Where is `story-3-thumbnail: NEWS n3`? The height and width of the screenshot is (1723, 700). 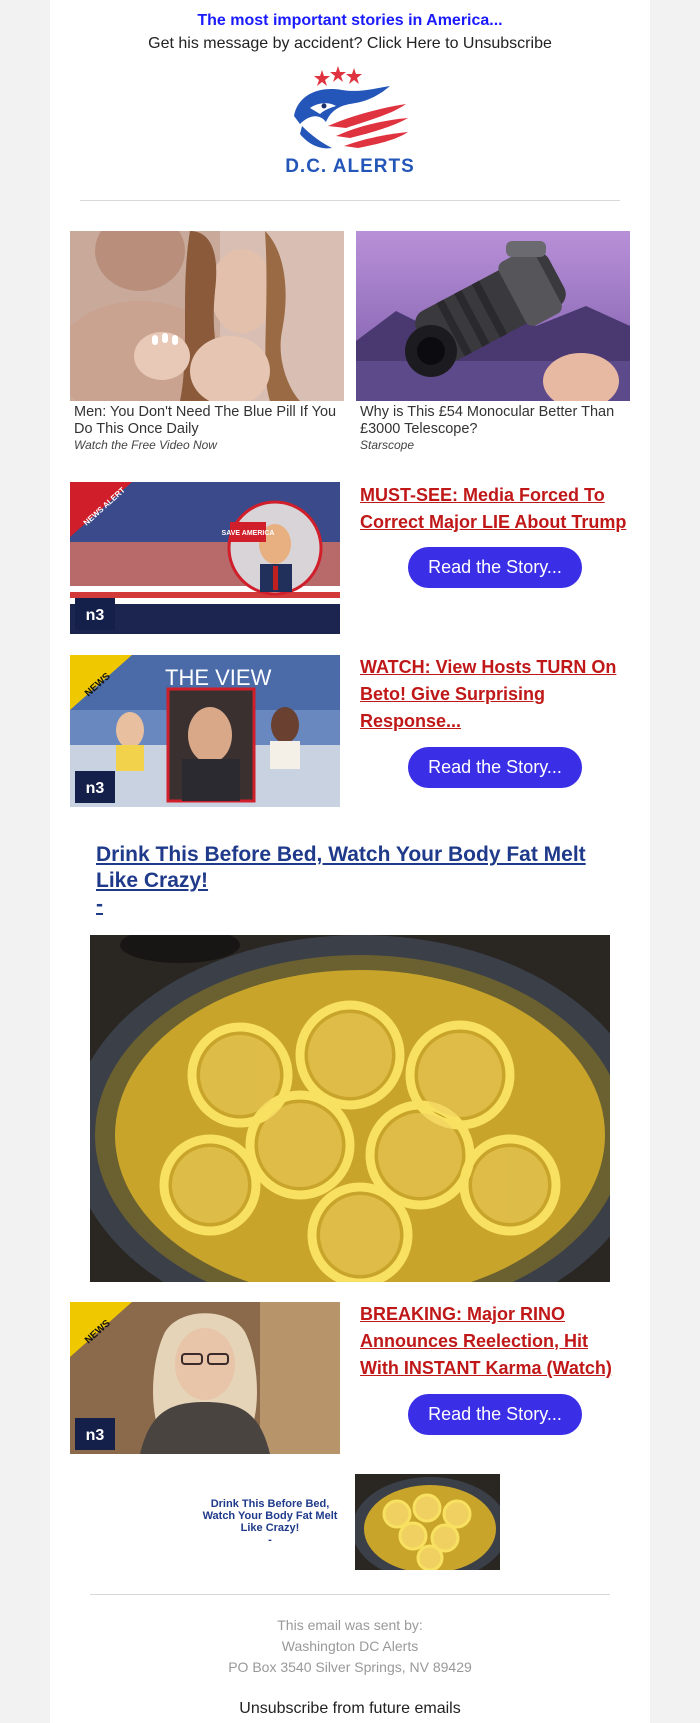 story-3-thumbnail: NEWS n3 is located at coordinates (205, 1378).